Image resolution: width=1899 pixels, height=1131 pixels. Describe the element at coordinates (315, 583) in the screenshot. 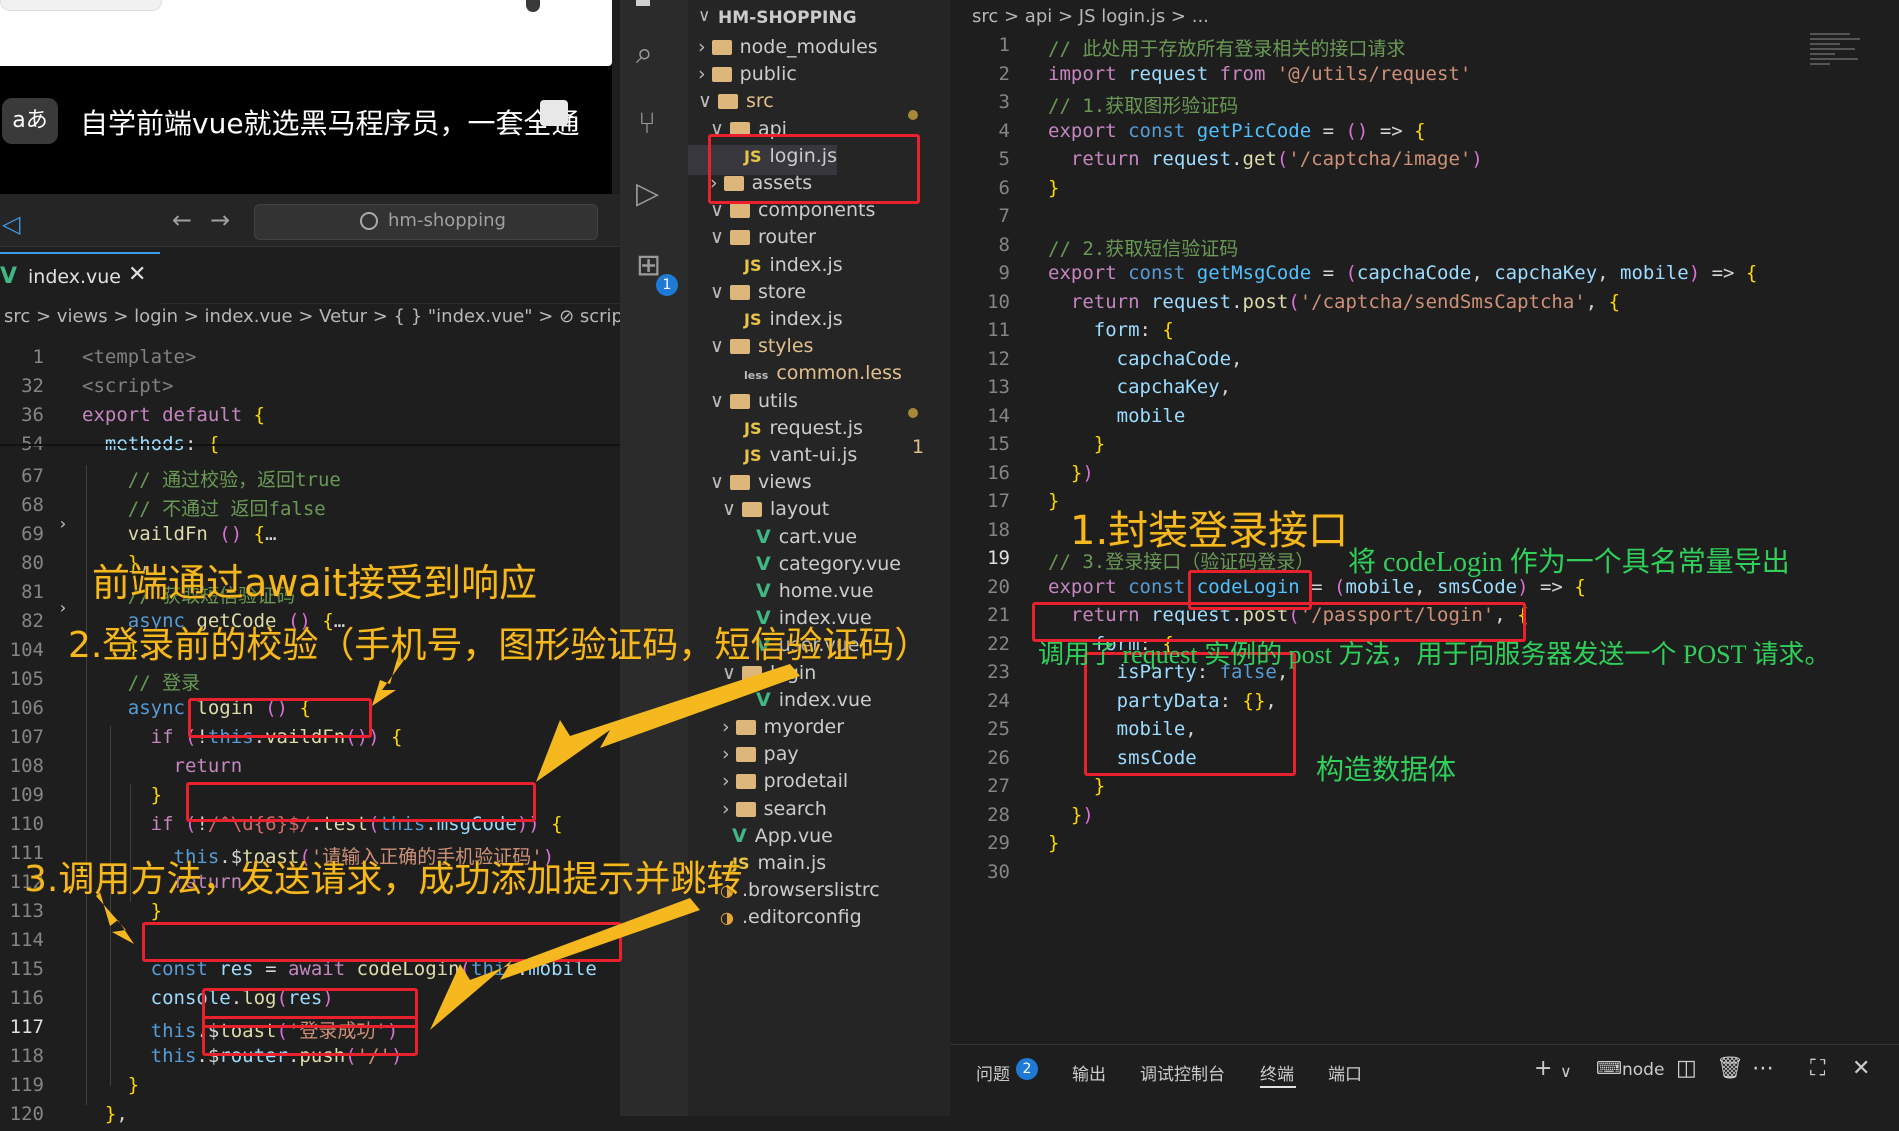

I see `annotation-await: 前端通过await接受到响应` at that location.